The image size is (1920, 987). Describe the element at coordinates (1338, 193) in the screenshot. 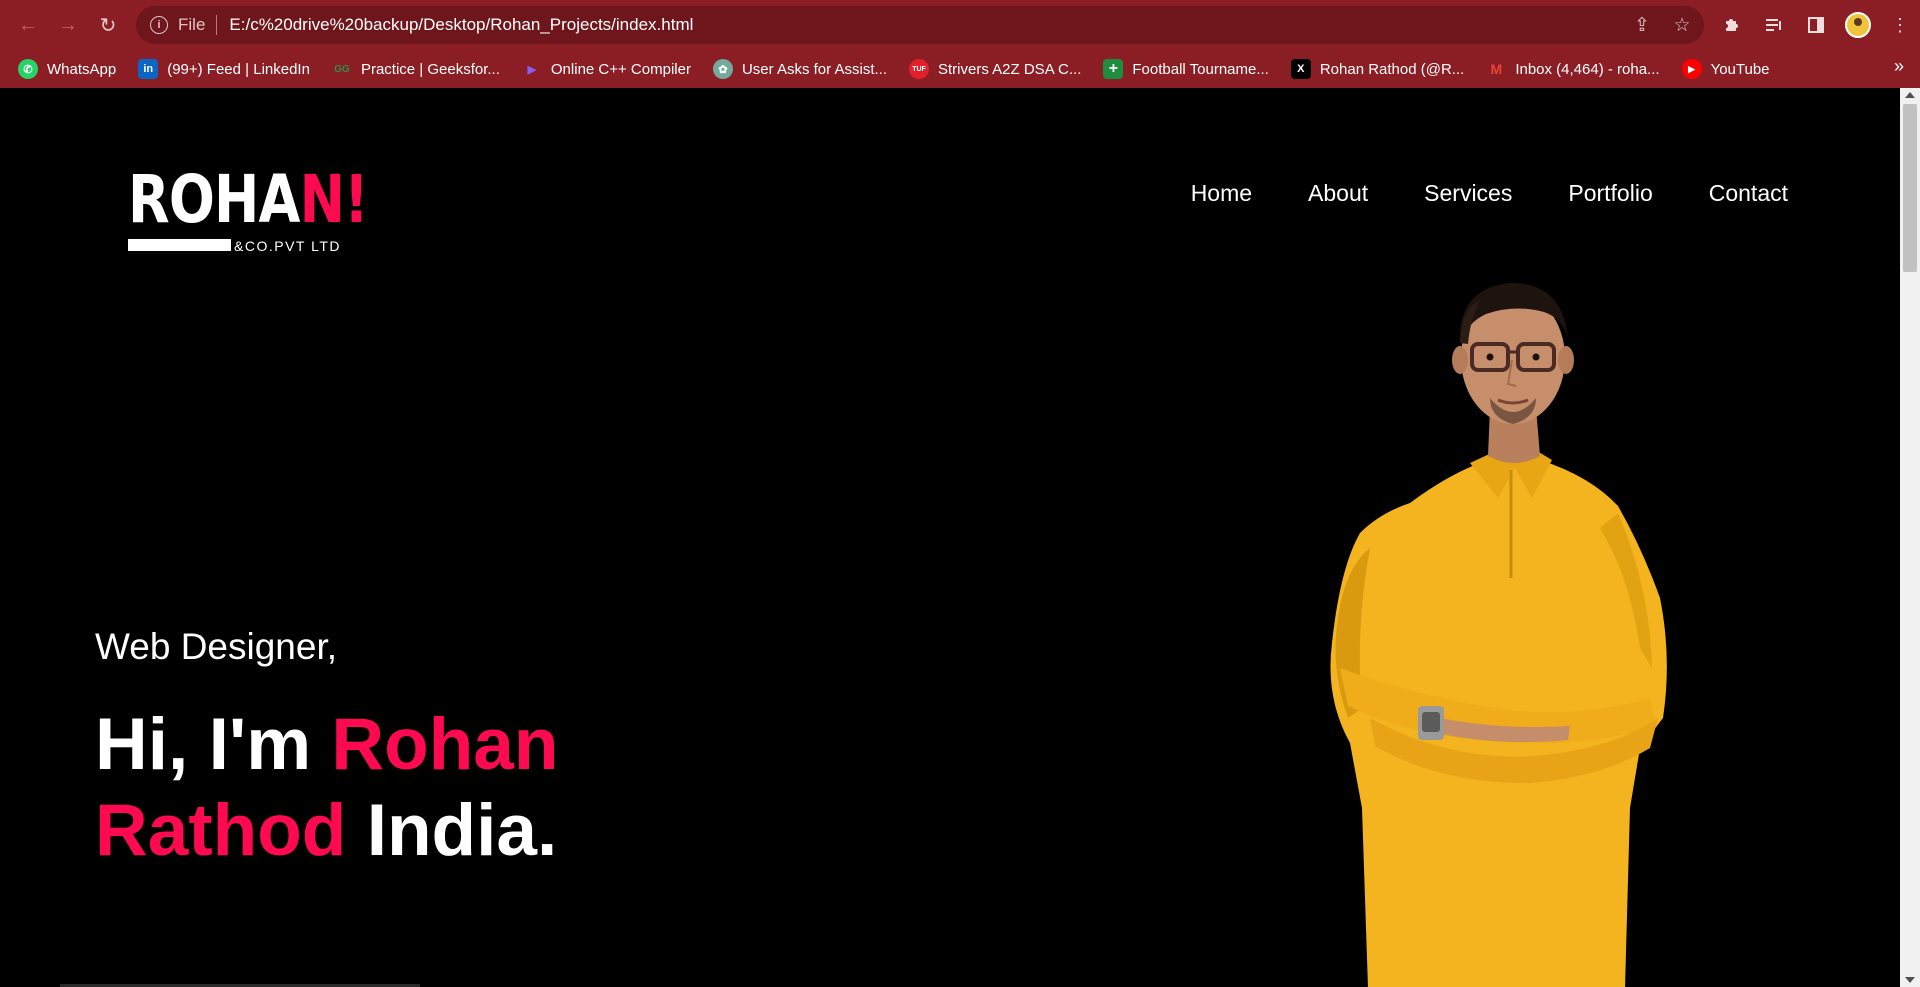

I see `nav-about: About` at that location.